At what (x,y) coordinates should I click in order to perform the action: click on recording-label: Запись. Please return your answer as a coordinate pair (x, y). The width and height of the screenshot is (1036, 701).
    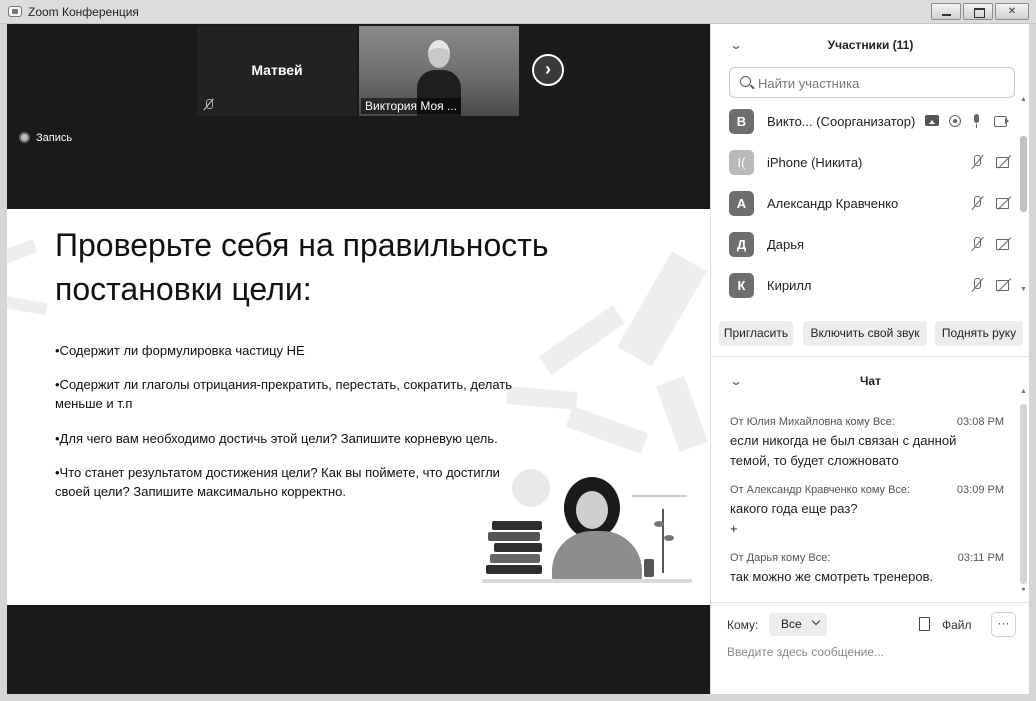
    Looking at the image, I should click on (54, 138).